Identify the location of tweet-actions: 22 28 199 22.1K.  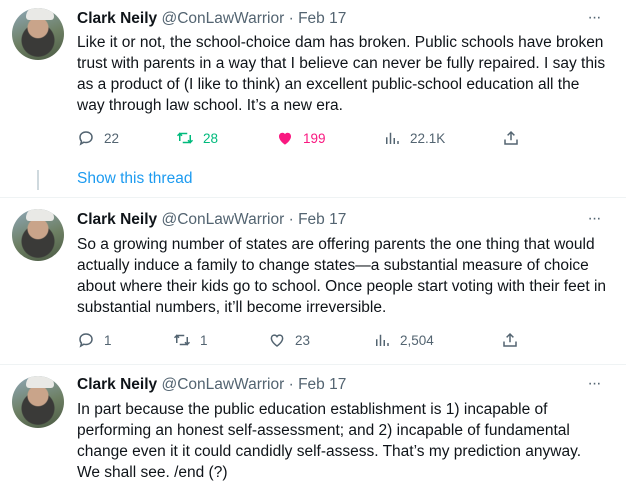
(312, 138).